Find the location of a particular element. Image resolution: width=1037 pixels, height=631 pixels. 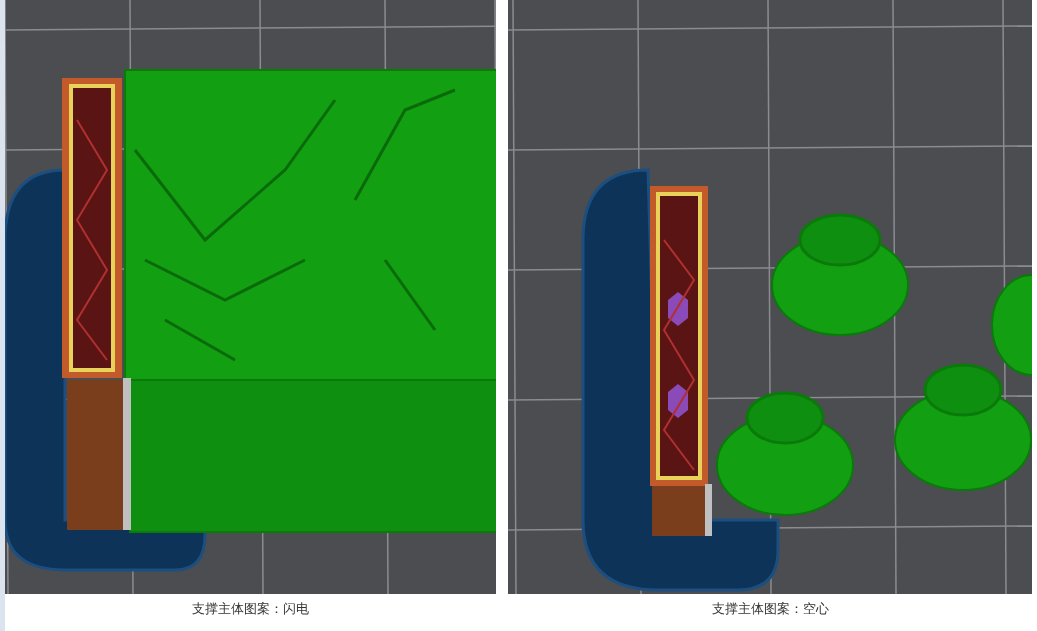

figure-caption: 支撑主体图案：空心 is located at coordinates (770, 609).